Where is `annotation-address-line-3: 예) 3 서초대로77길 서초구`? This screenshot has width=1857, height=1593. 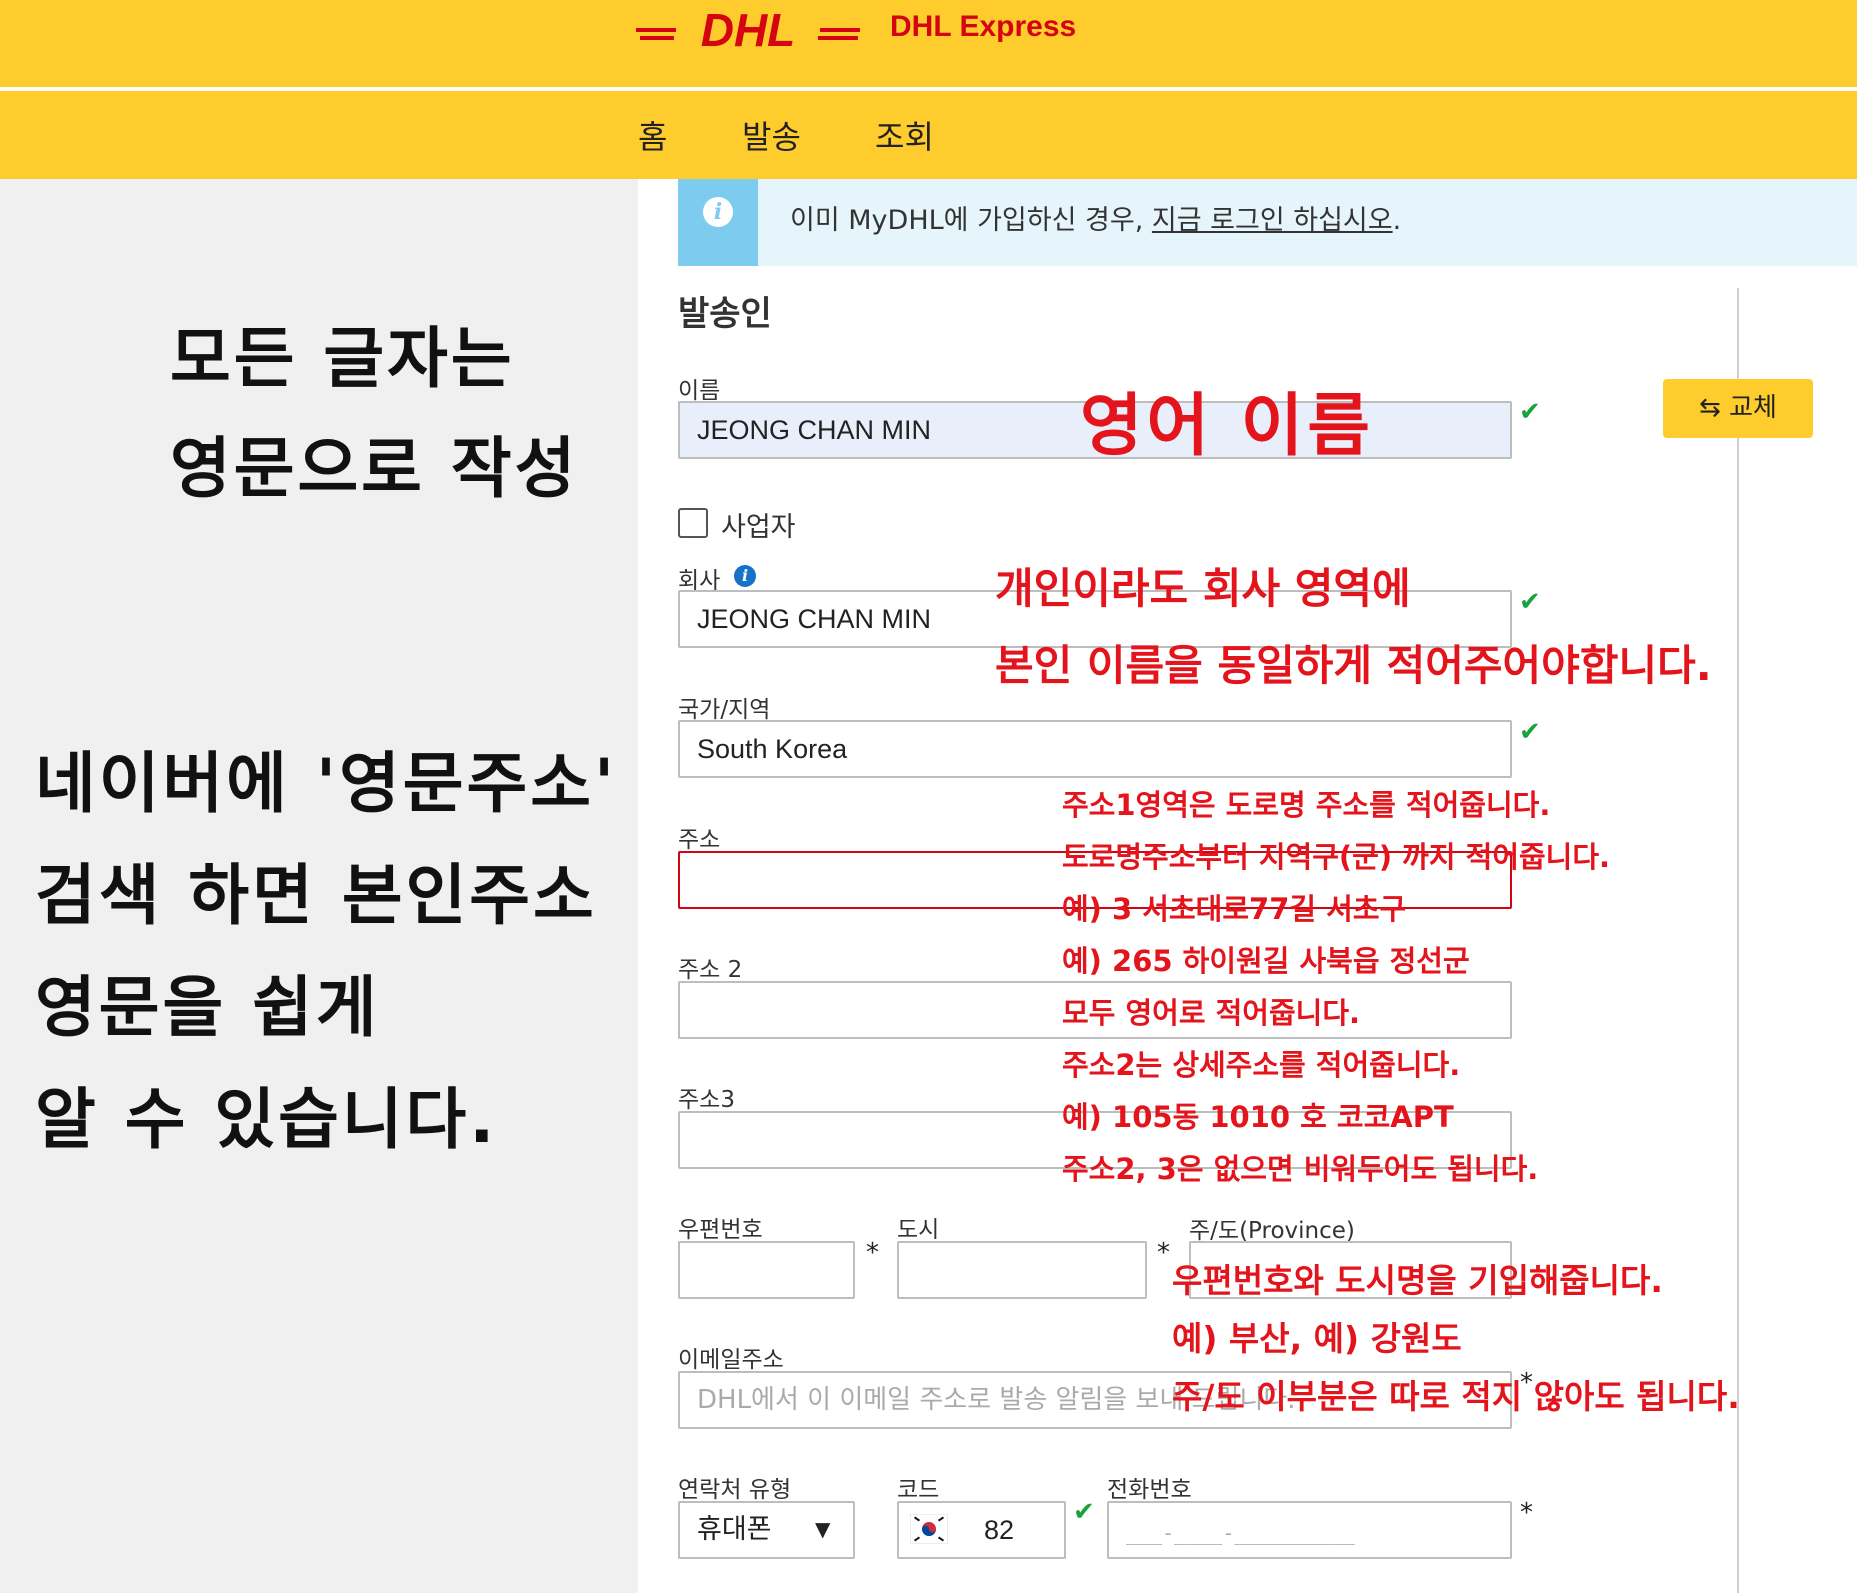 annotation-address-line-3: 예) 3 서초대로77길 서초구 is located at coordinates (1234, 909).